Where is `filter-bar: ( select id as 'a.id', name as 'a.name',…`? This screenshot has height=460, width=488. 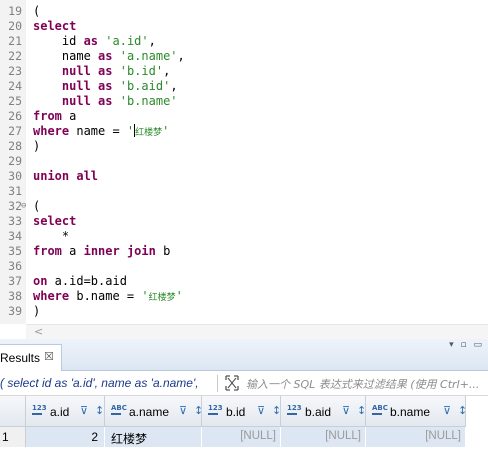 filter-bar: ( select id as 'a.id', name as 'a.name',… is located at coordinates (244, 383).